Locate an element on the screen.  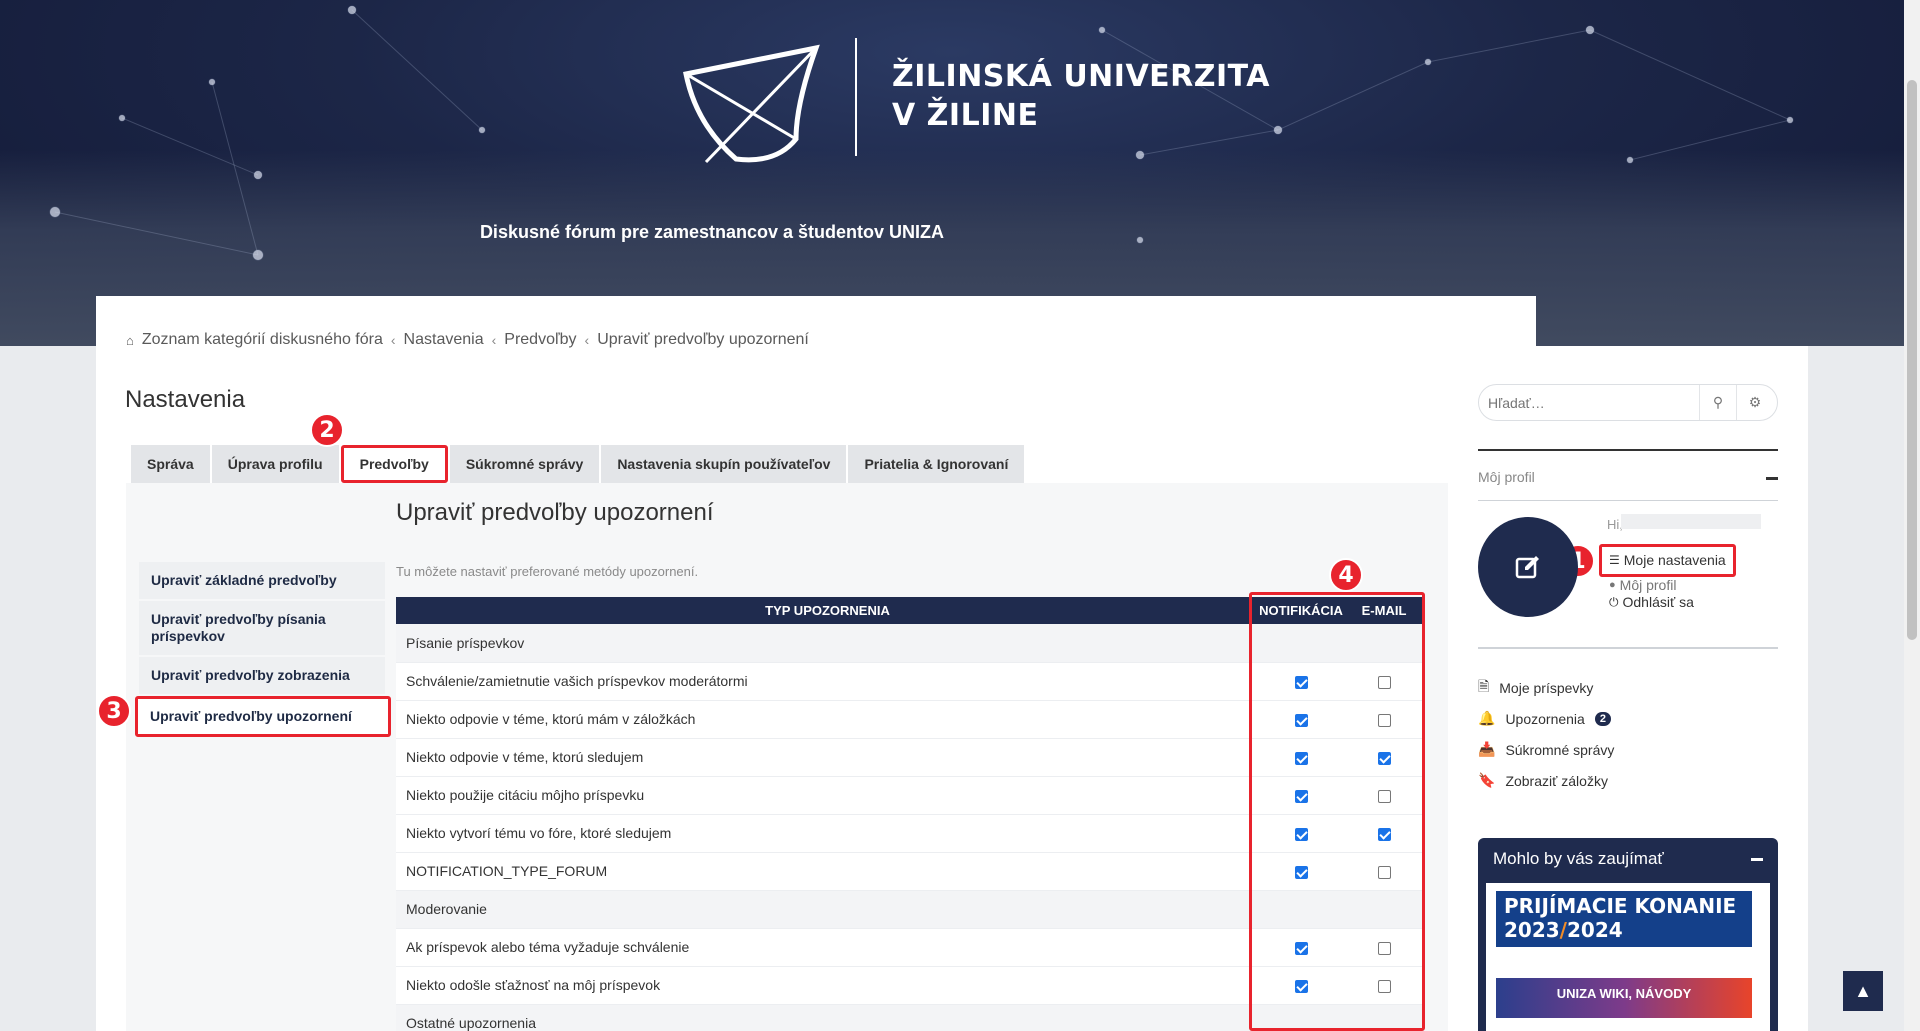
tab-priatelia-ignorovani: Priatelia & Ignorovaní is located at coordinates (936, 464).